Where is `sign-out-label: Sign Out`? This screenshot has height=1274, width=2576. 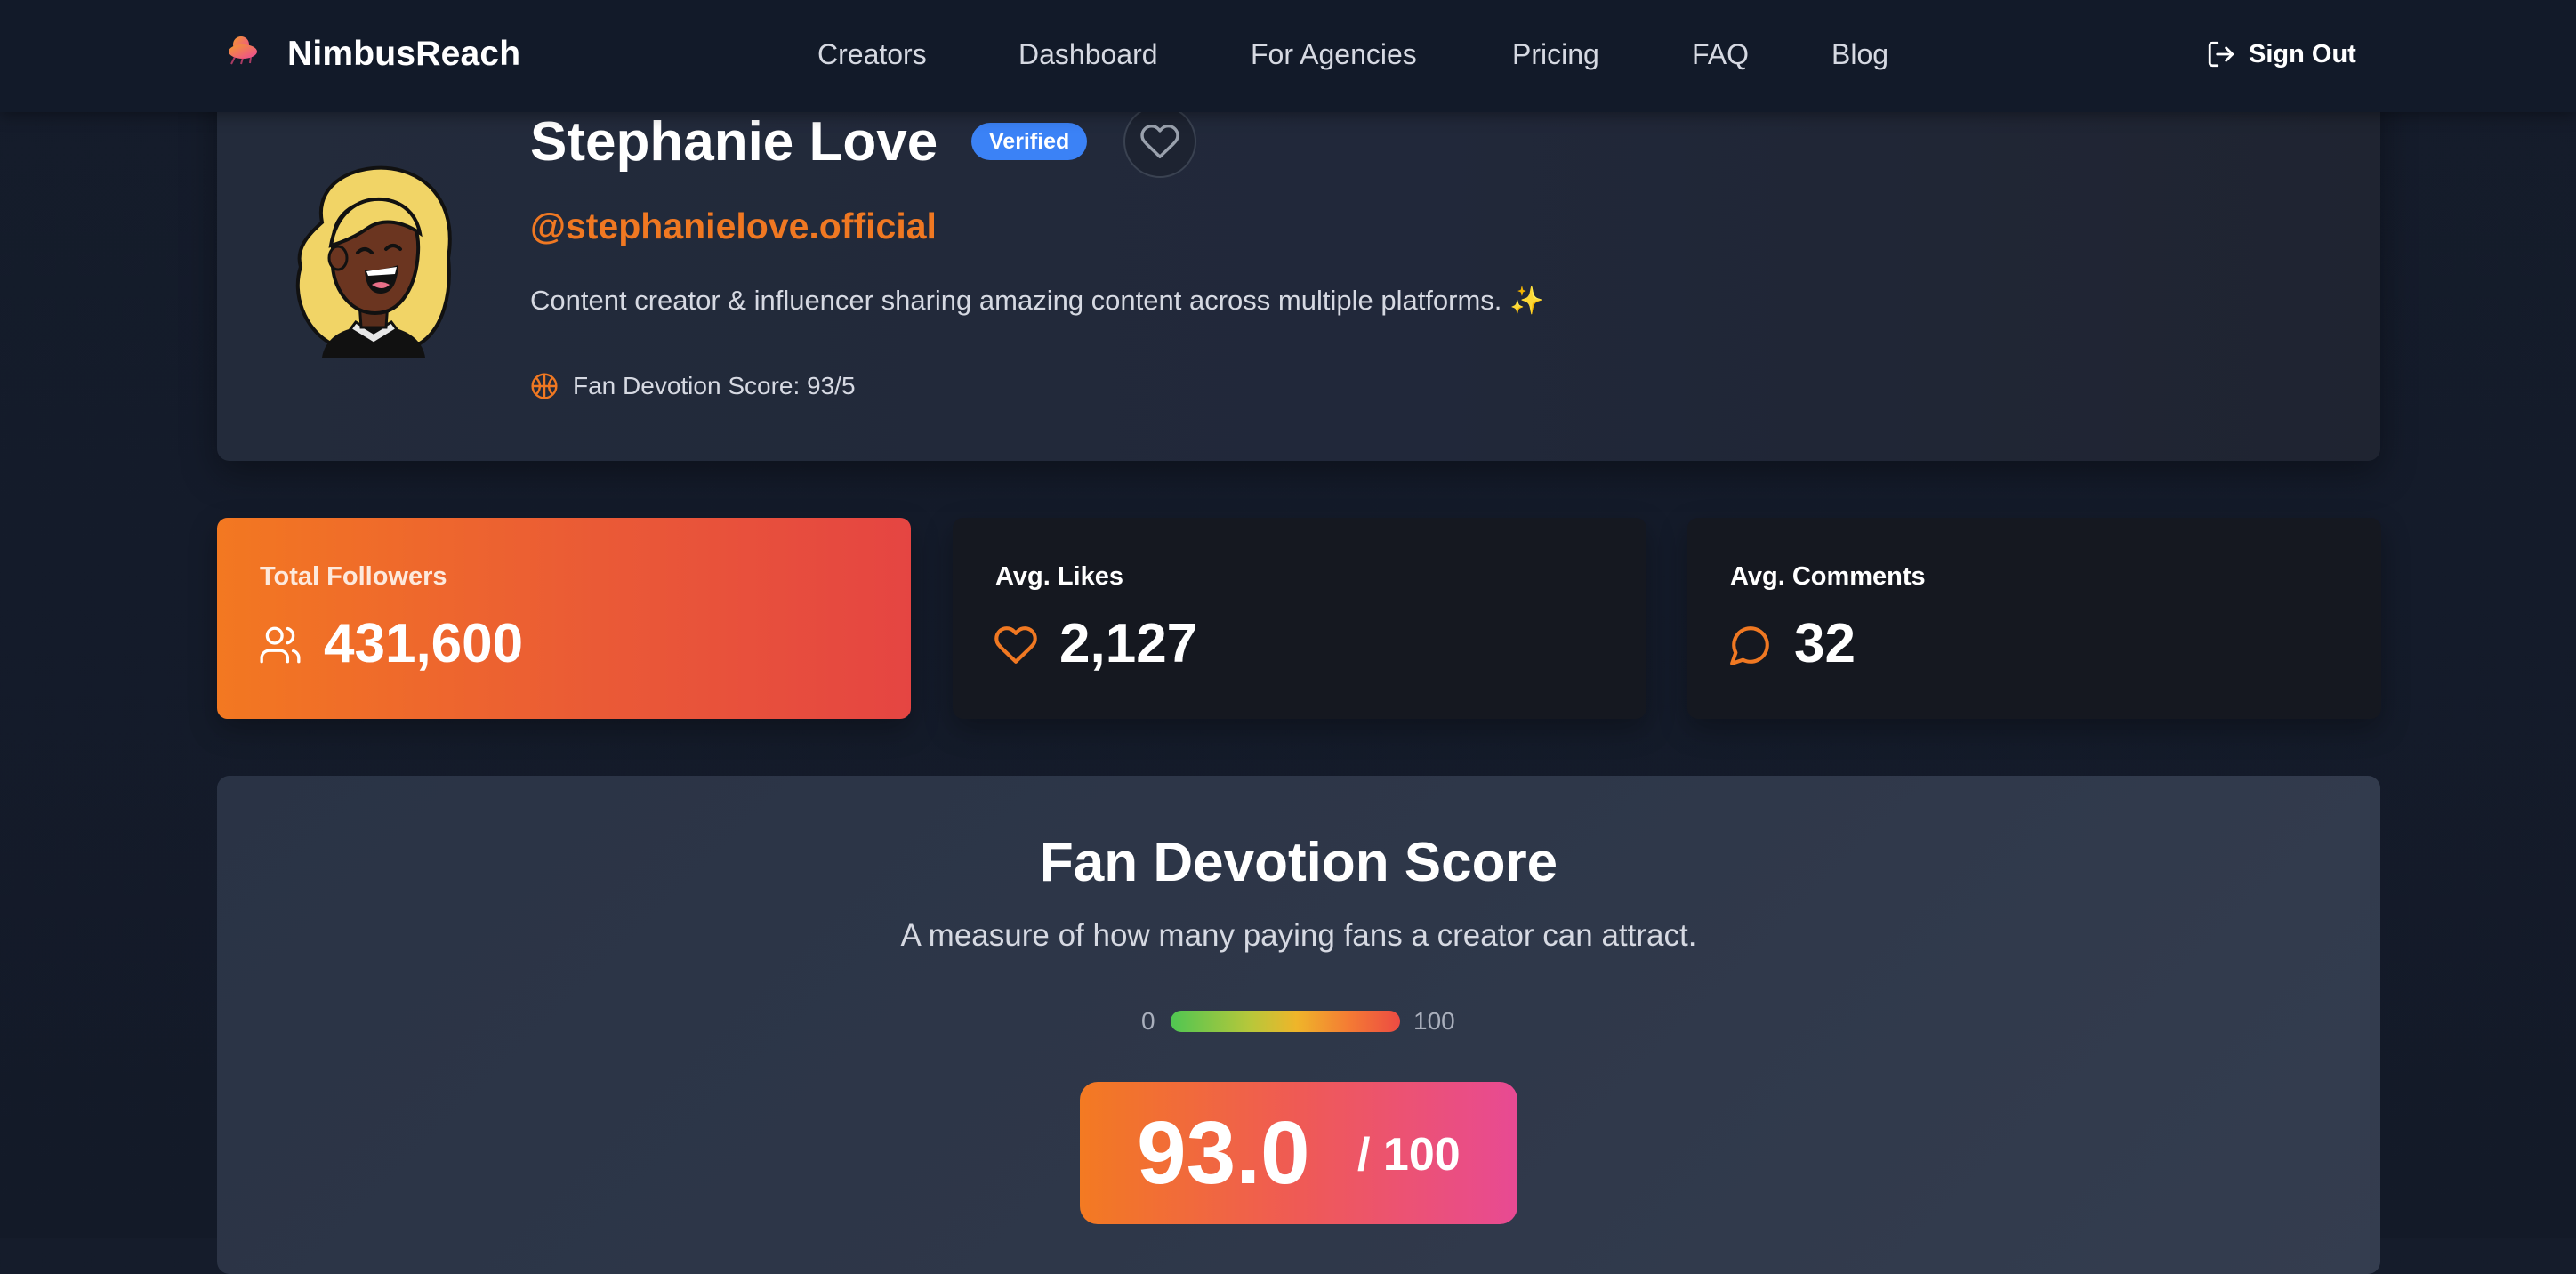 sign-out-label: Sign Out is located at coordinates (2302, 54).